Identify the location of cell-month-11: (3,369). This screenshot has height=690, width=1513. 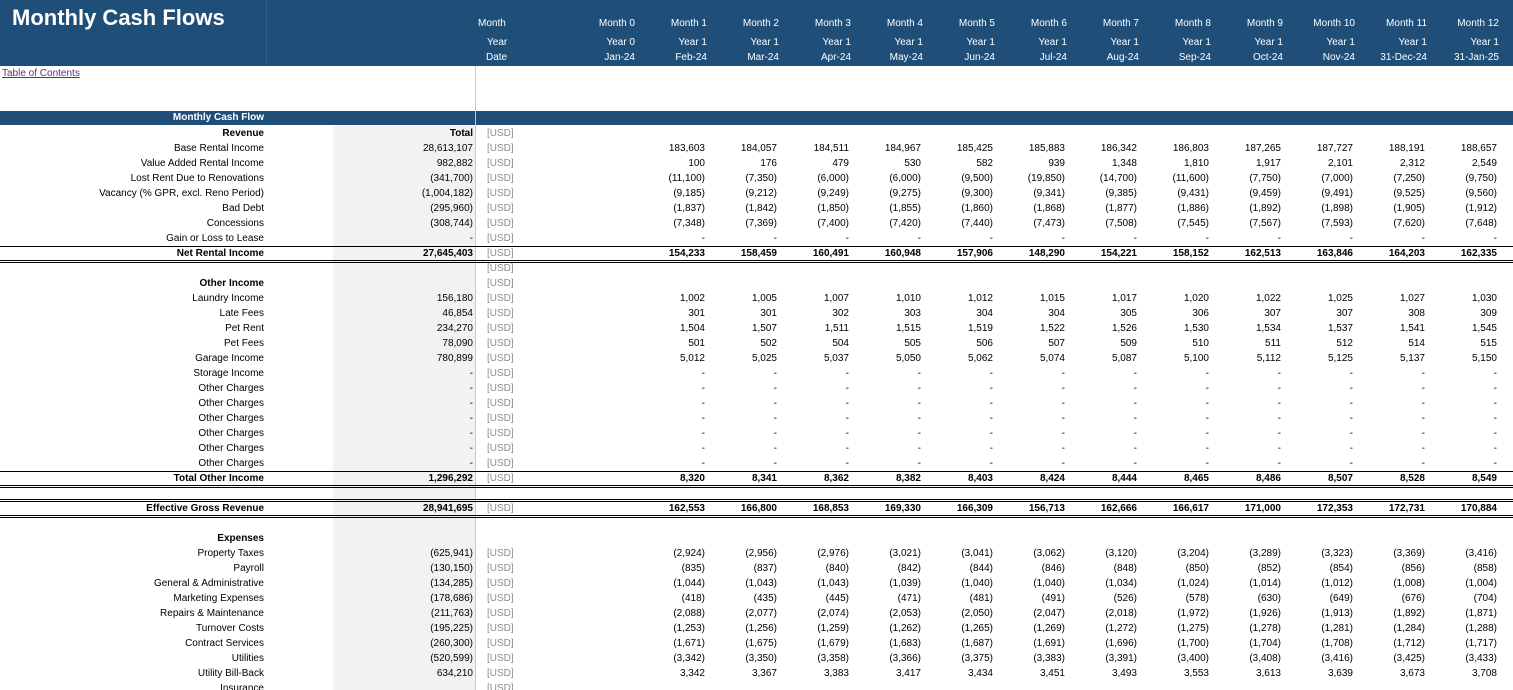
(1390, 553).